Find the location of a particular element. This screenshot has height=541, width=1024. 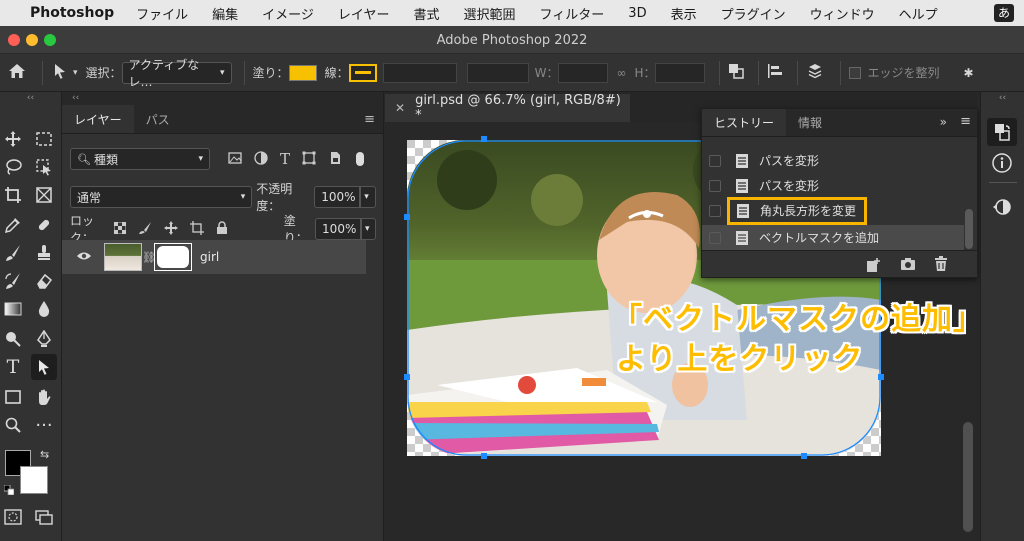

fill-color-swatch is located at coordinates (302, 72).